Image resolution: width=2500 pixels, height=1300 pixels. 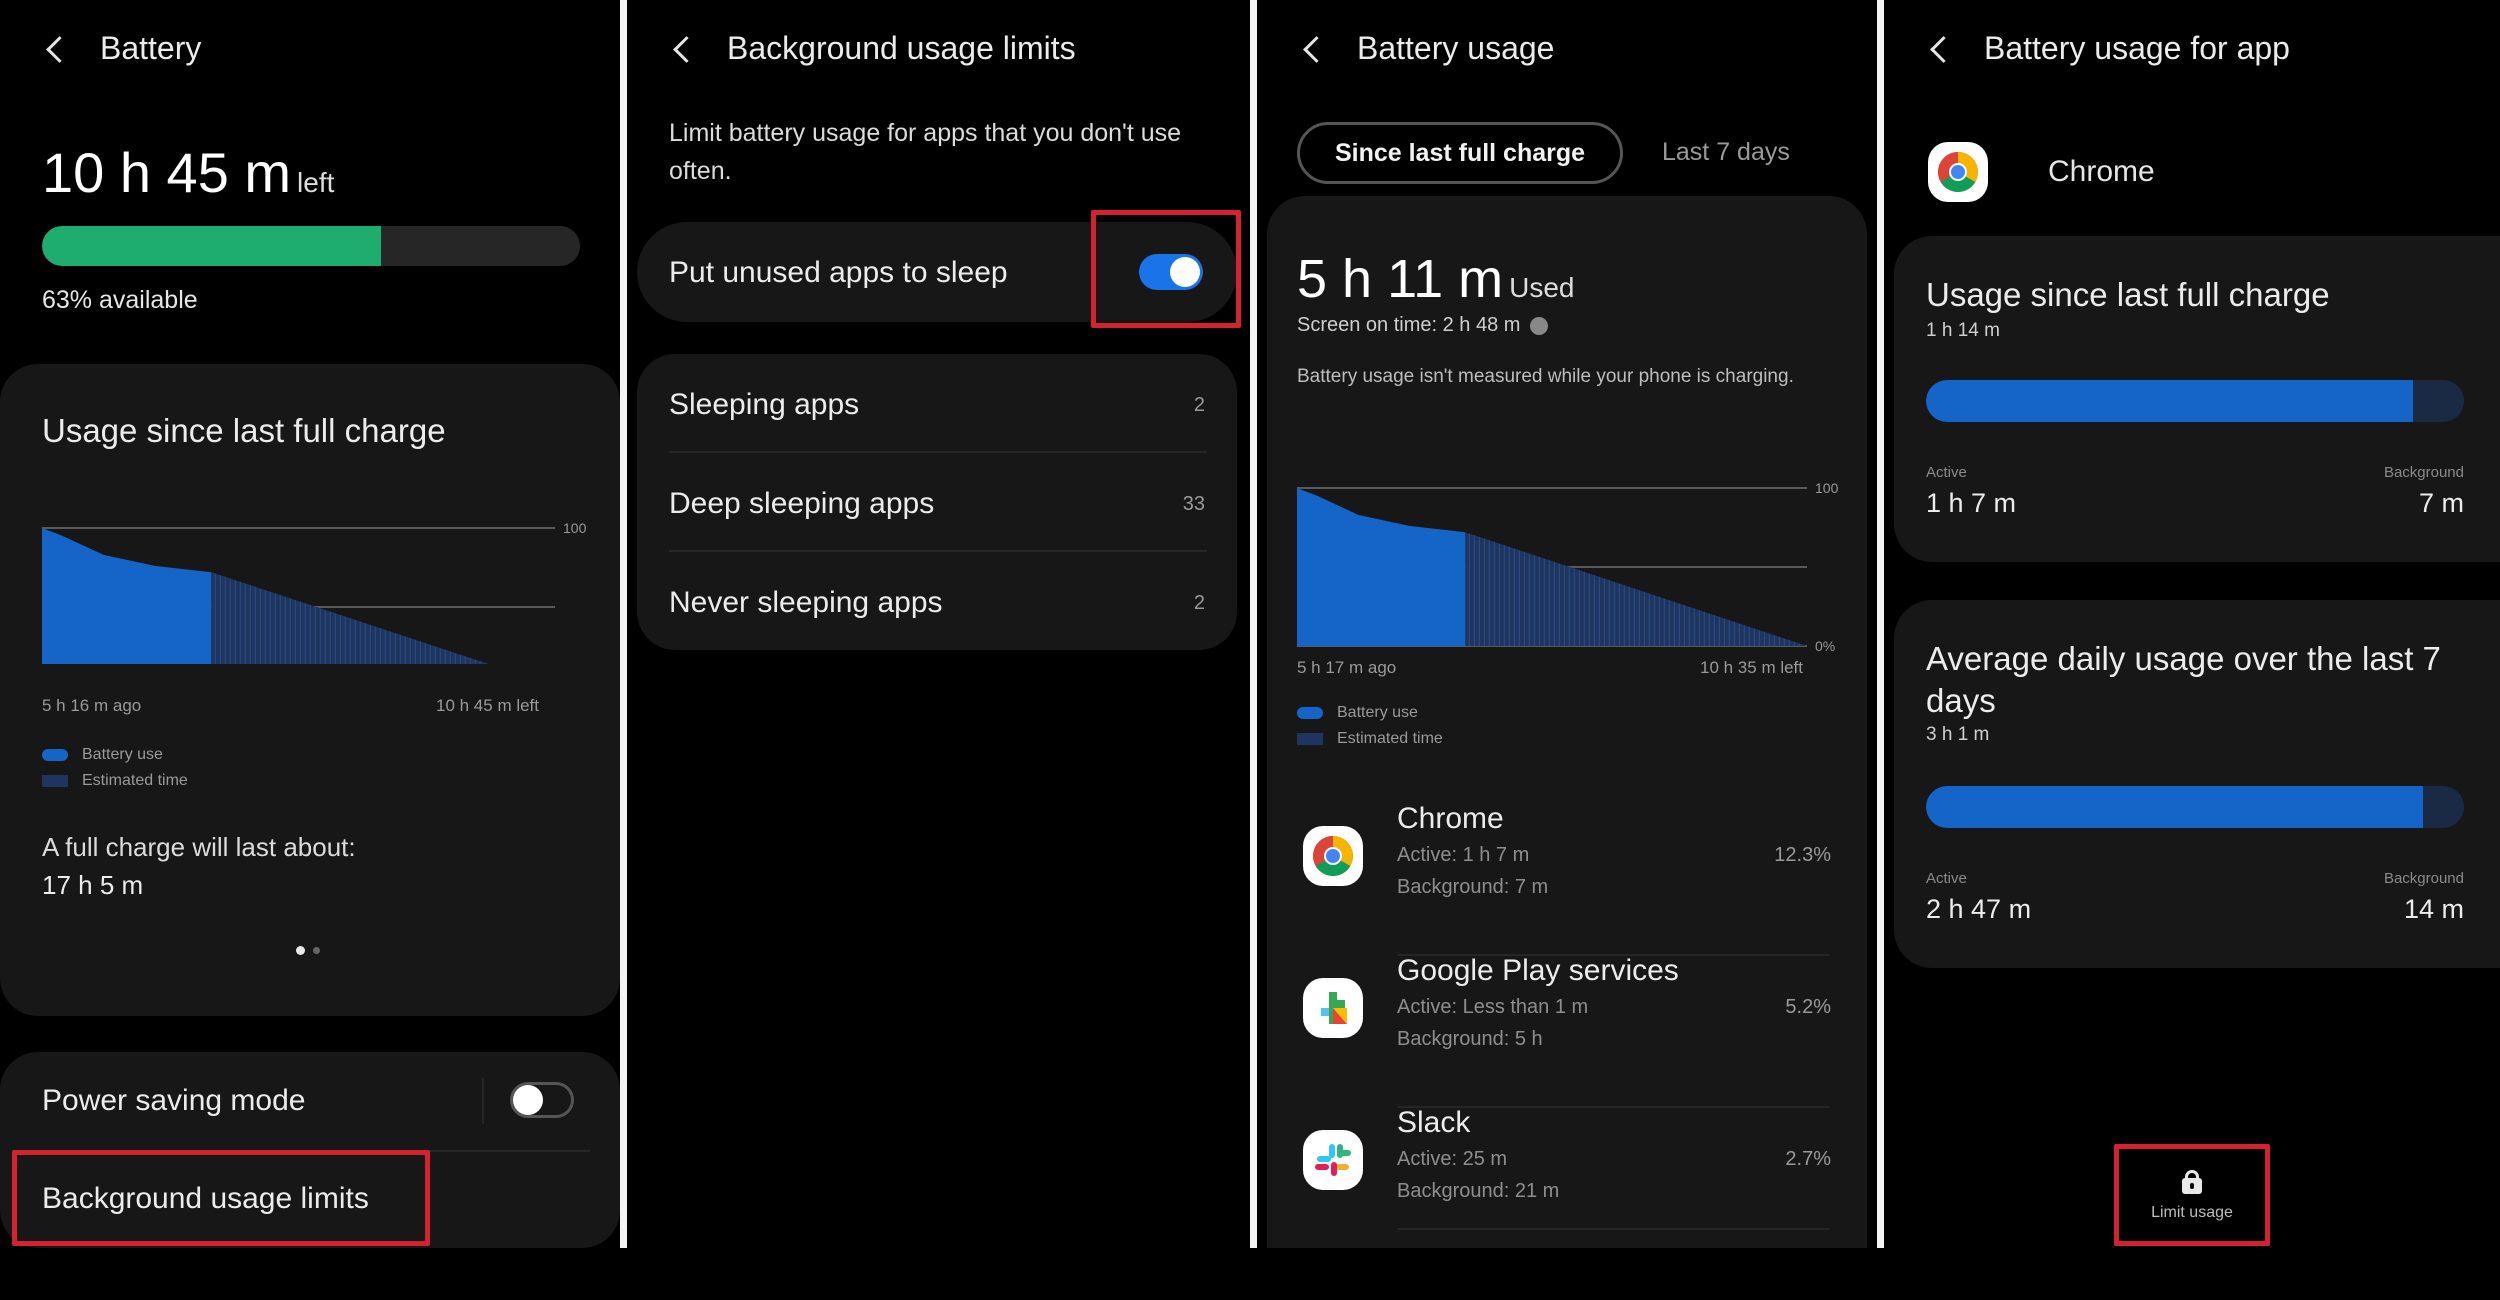 What do you see at coordinates (1802, 855) in the screenshot?
I see `app-percent: 12.3%` at bounding box center [1802, 855].